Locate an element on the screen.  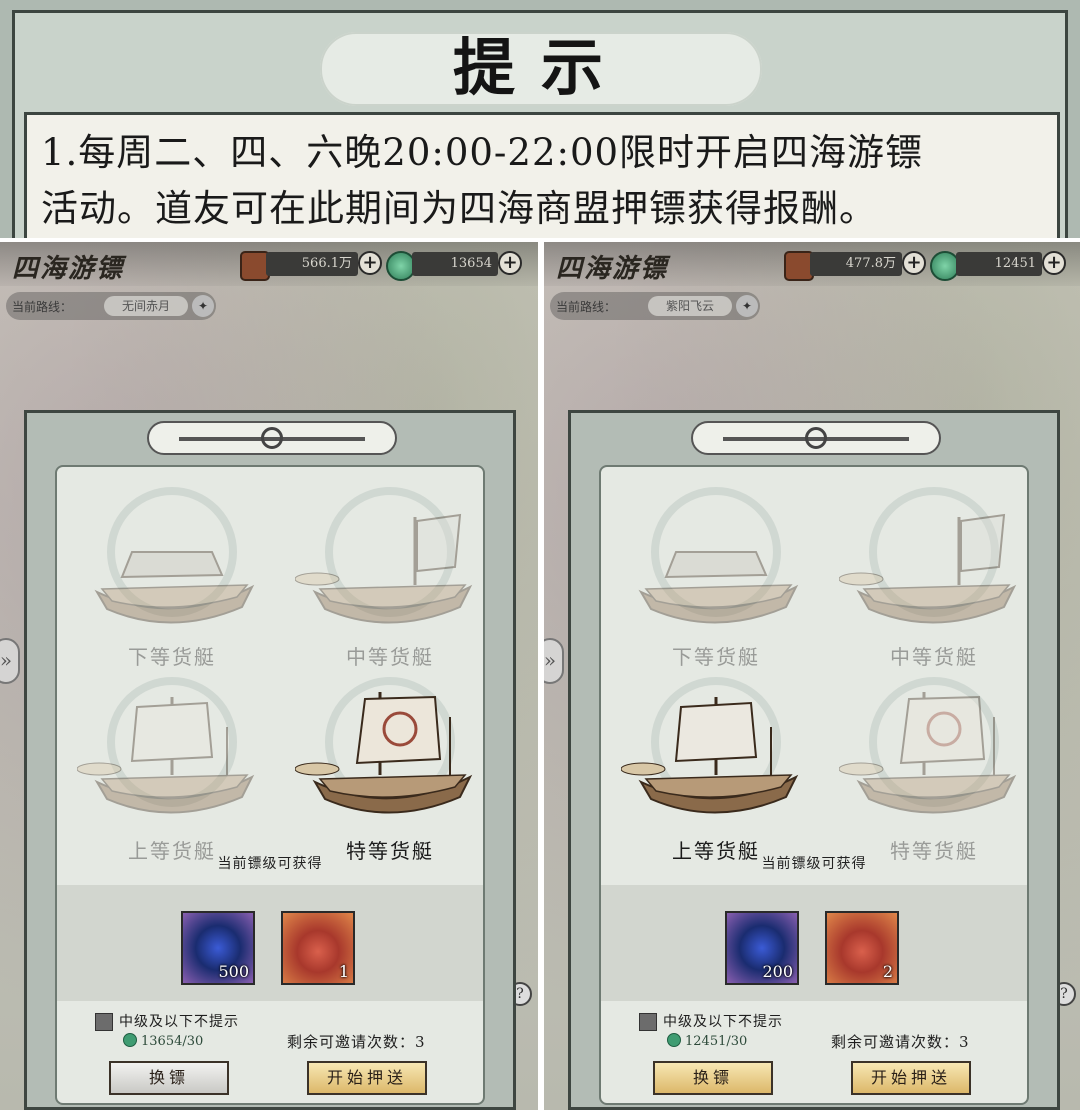
gem-reward-count: 500 is located at coordinates (233, 971).